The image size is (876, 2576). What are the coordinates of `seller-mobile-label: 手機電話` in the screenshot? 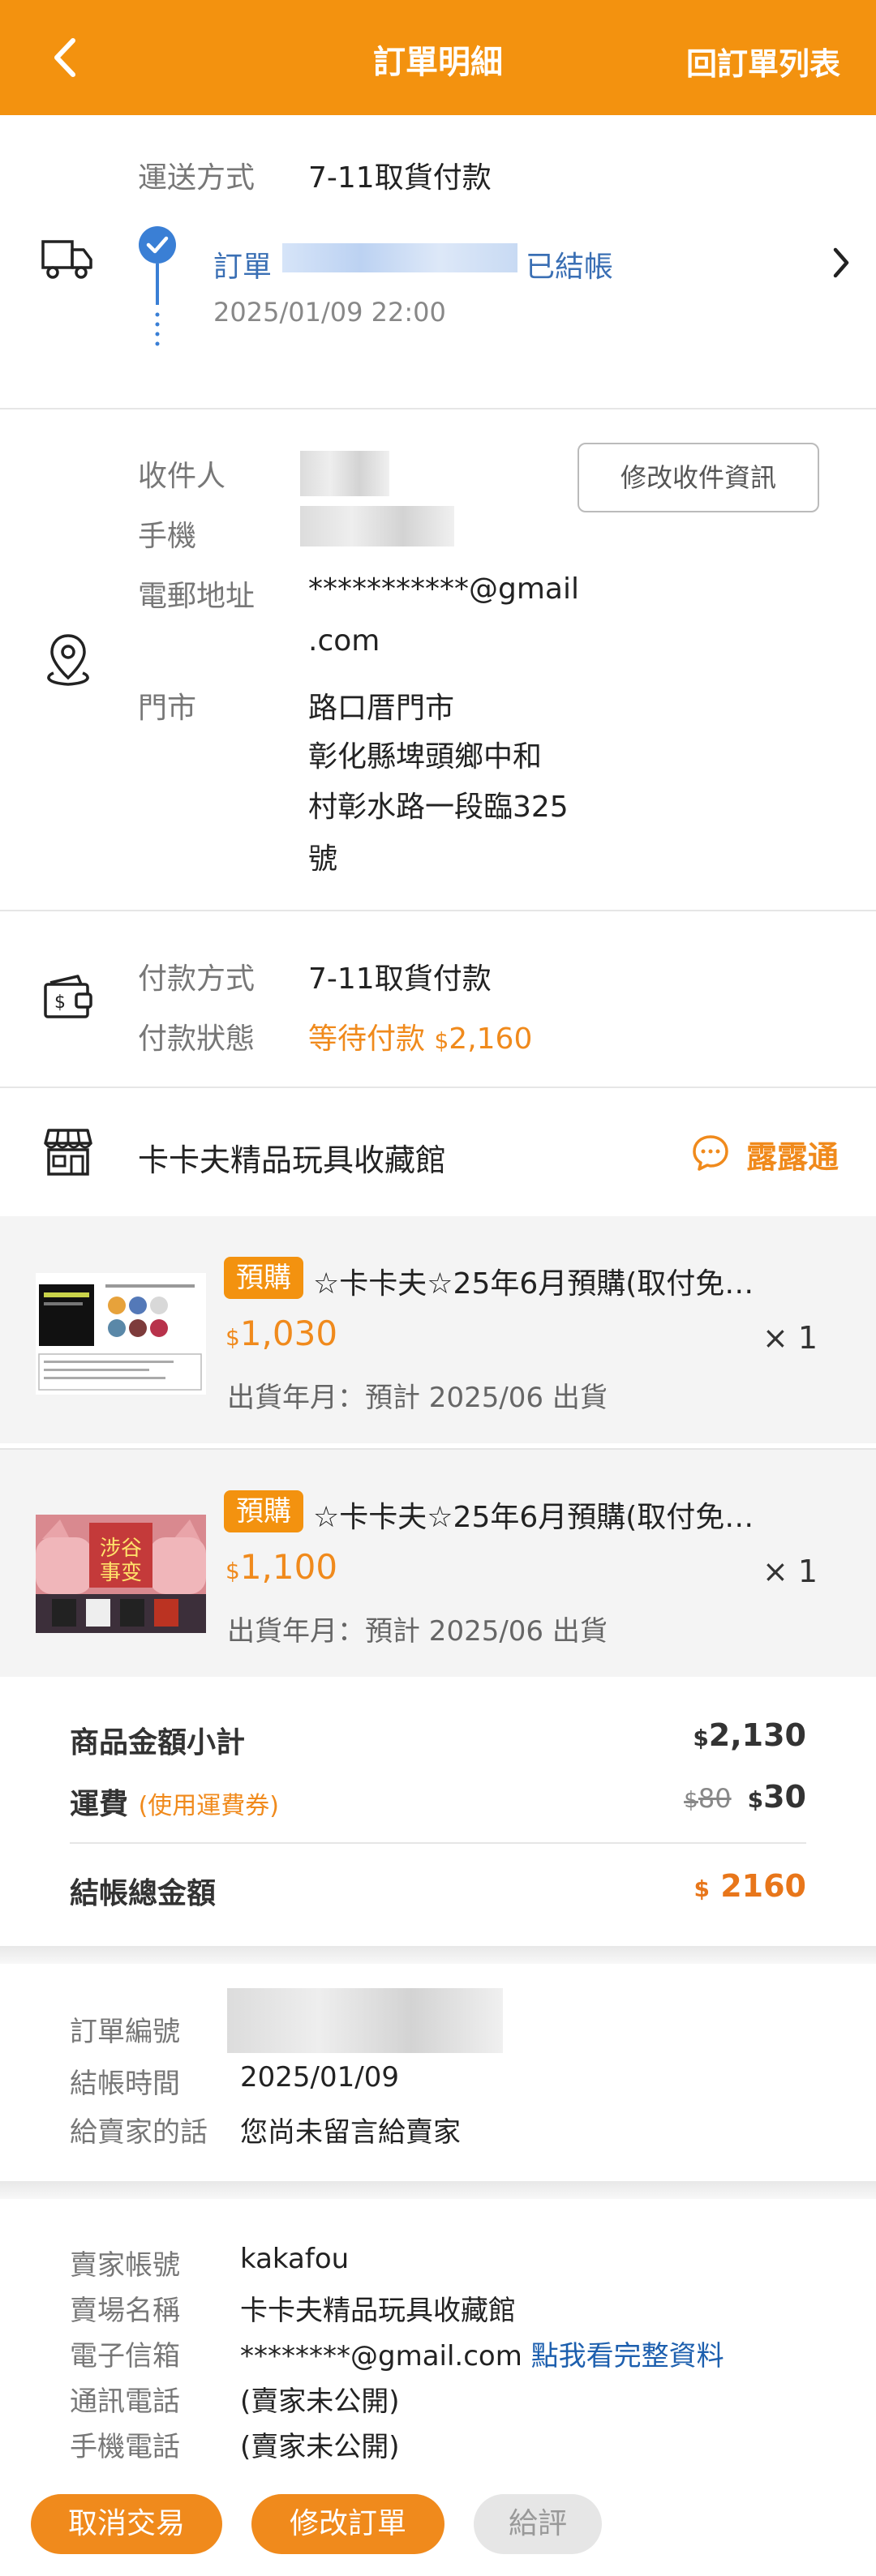 It's located at (125, 2447).